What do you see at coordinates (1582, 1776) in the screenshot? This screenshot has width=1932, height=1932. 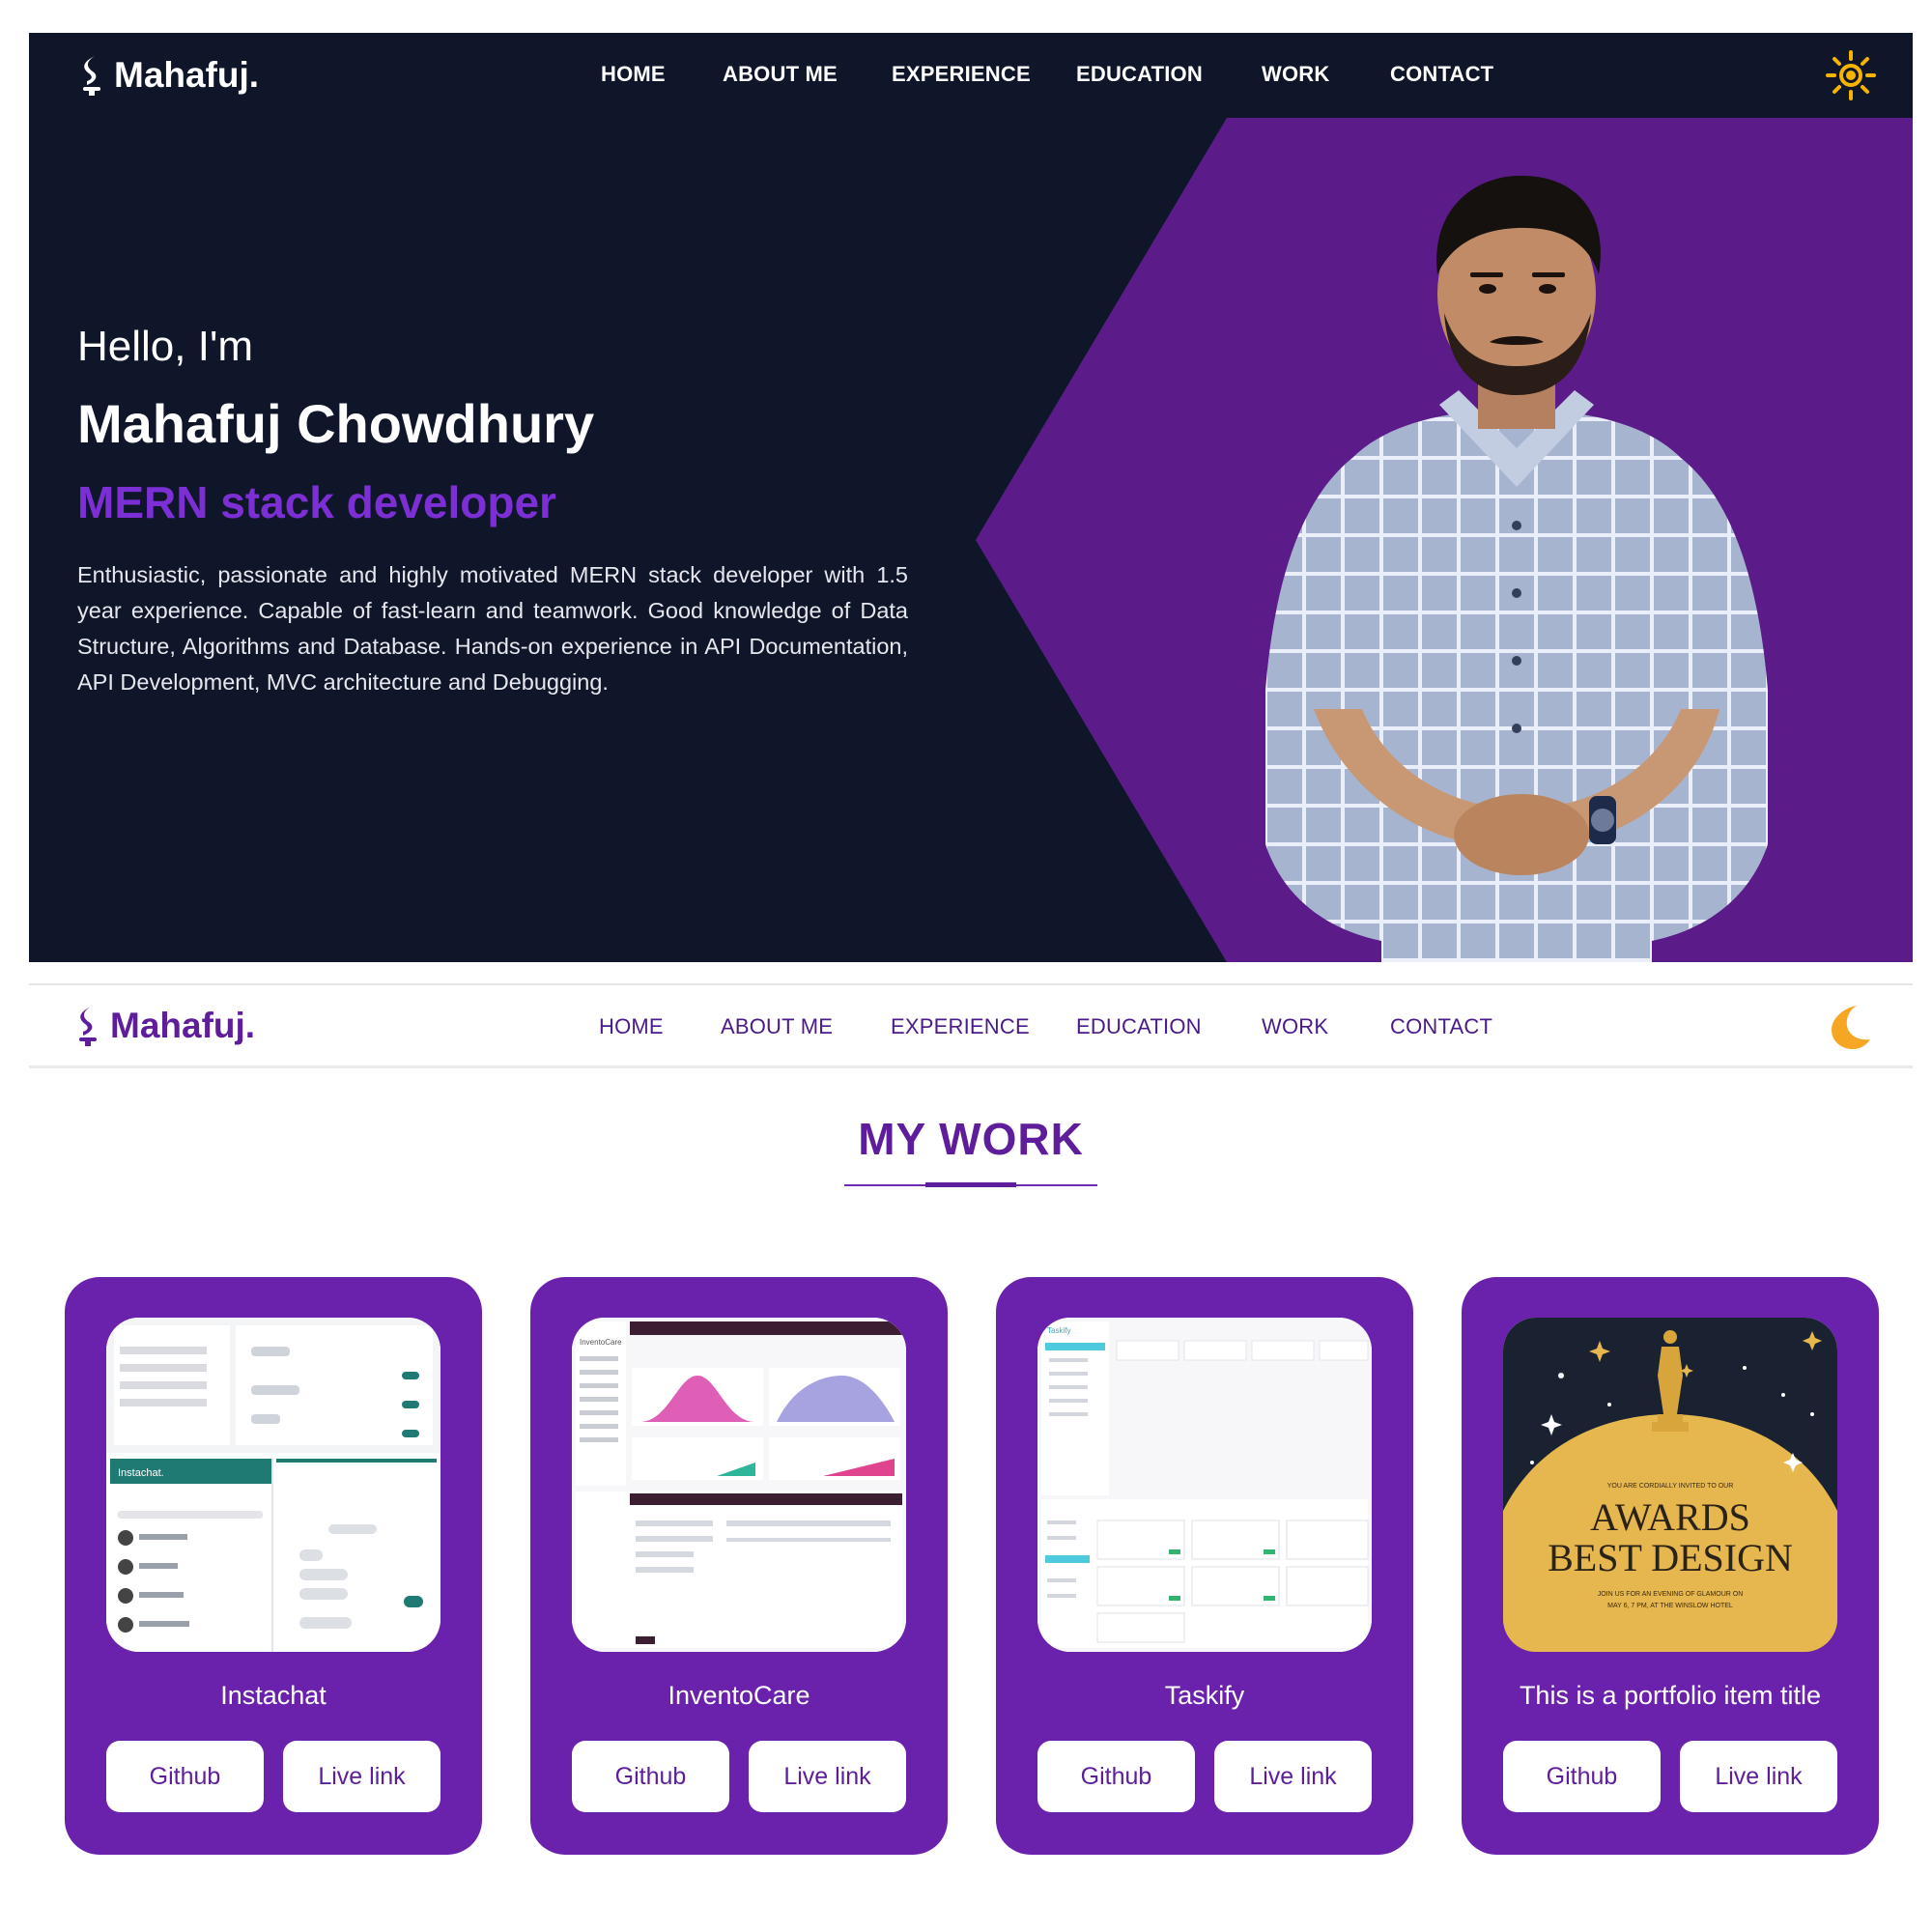 I see `github-button-portfolio-item: Github` at bounding box center [1582, 1776].